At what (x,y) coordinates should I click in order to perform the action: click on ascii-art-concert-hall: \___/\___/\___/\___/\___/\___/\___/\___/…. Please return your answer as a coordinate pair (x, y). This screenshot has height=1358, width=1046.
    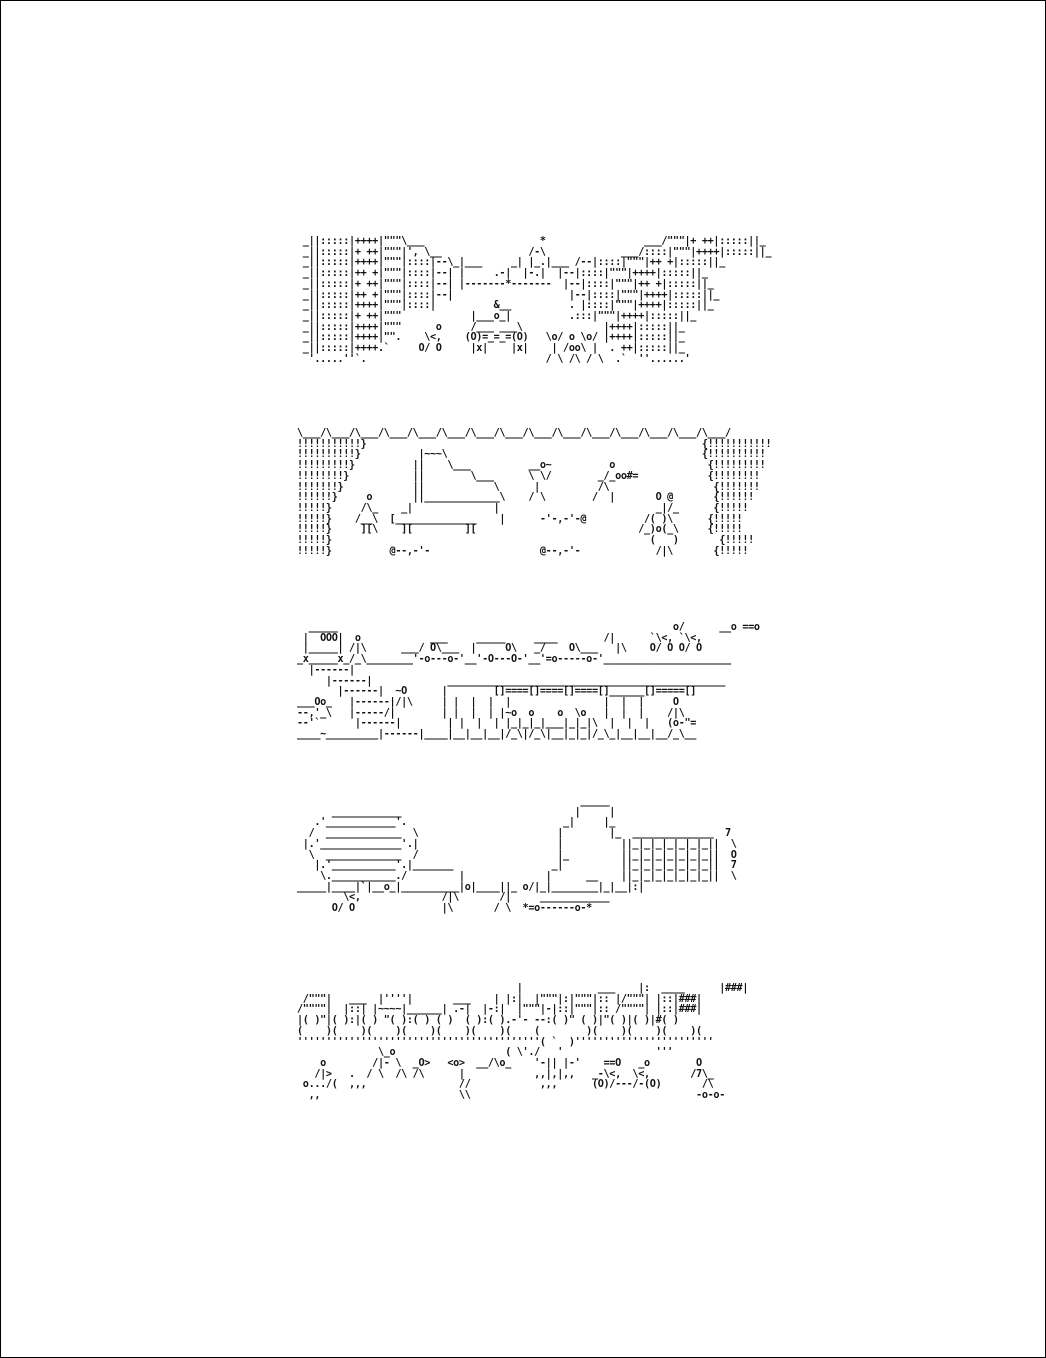
    Looking at the image, I should click on (534, 492).